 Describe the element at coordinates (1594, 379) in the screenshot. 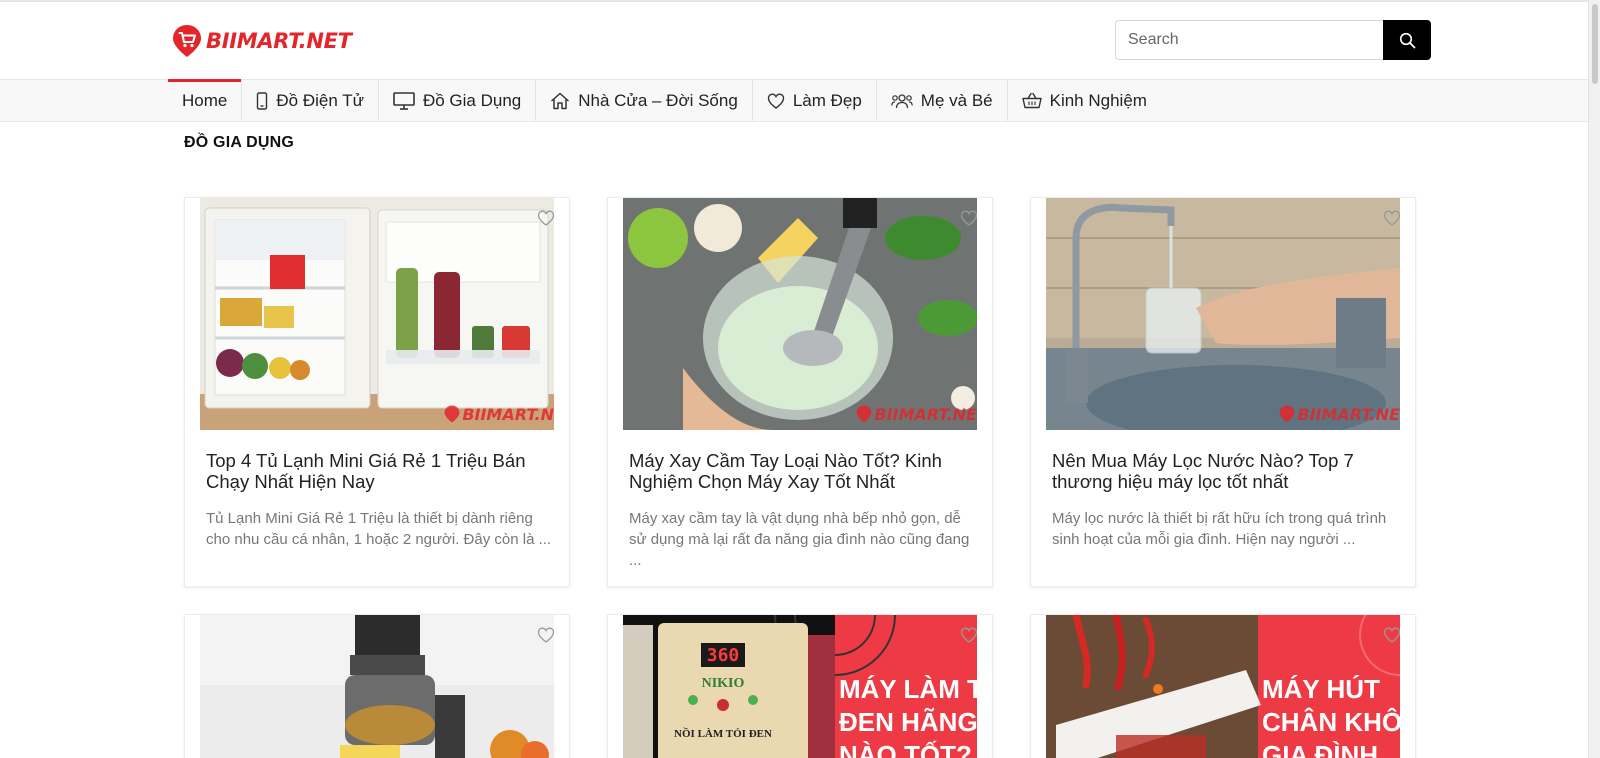

I see `page-scrollbar` at that location.